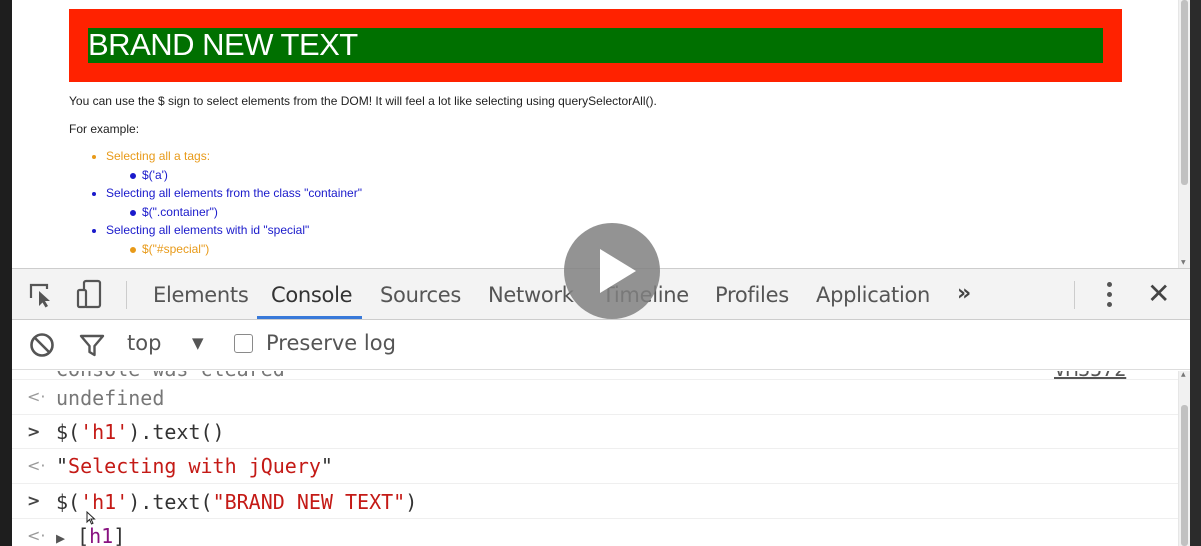  What do you see at coordinates (964, 293) in the screenshot?
I see `more-tabs-icon: »` at bounding box center [964, 293].